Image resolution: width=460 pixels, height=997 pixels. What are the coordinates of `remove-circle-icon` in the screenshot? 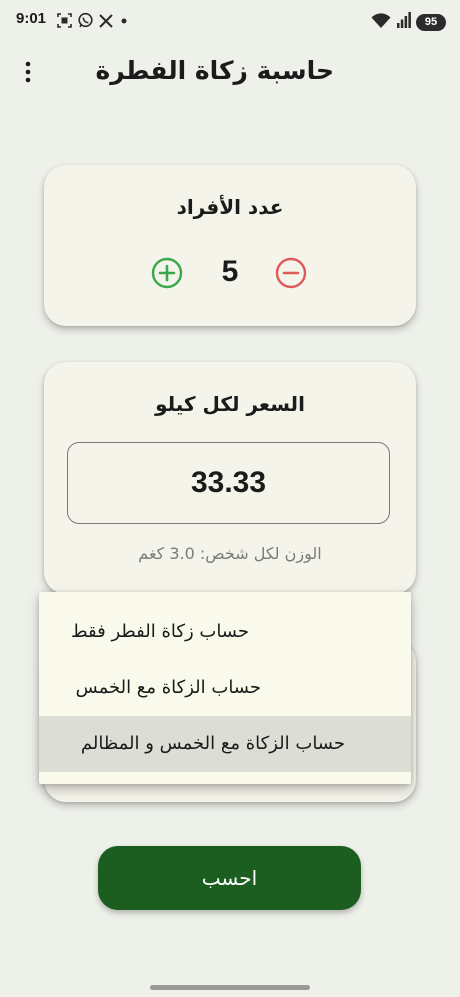 It's located at (291, 273).